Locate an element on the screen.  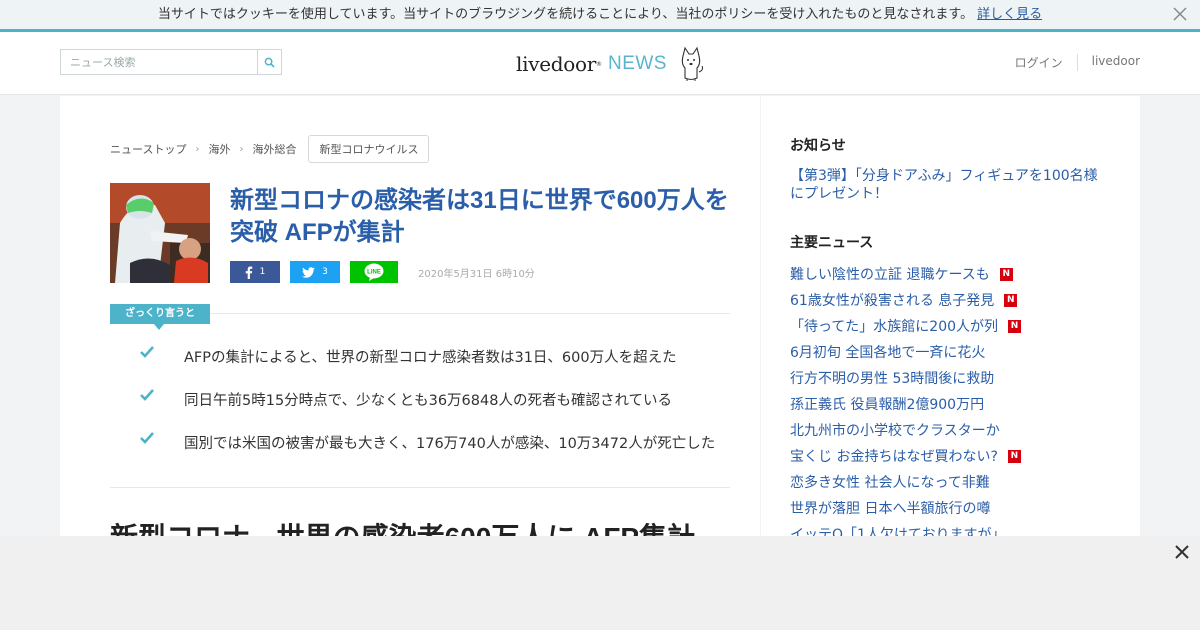
top-news-text: 恋多き女性 社会人になって非難 is located at coordinates (890, 483).